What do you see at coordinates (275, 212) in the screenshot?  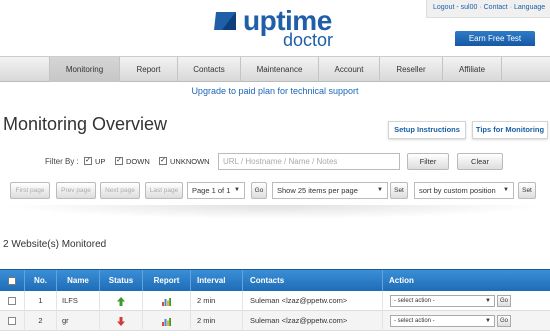 I see `section-divider` at bounding box center [275, 212].